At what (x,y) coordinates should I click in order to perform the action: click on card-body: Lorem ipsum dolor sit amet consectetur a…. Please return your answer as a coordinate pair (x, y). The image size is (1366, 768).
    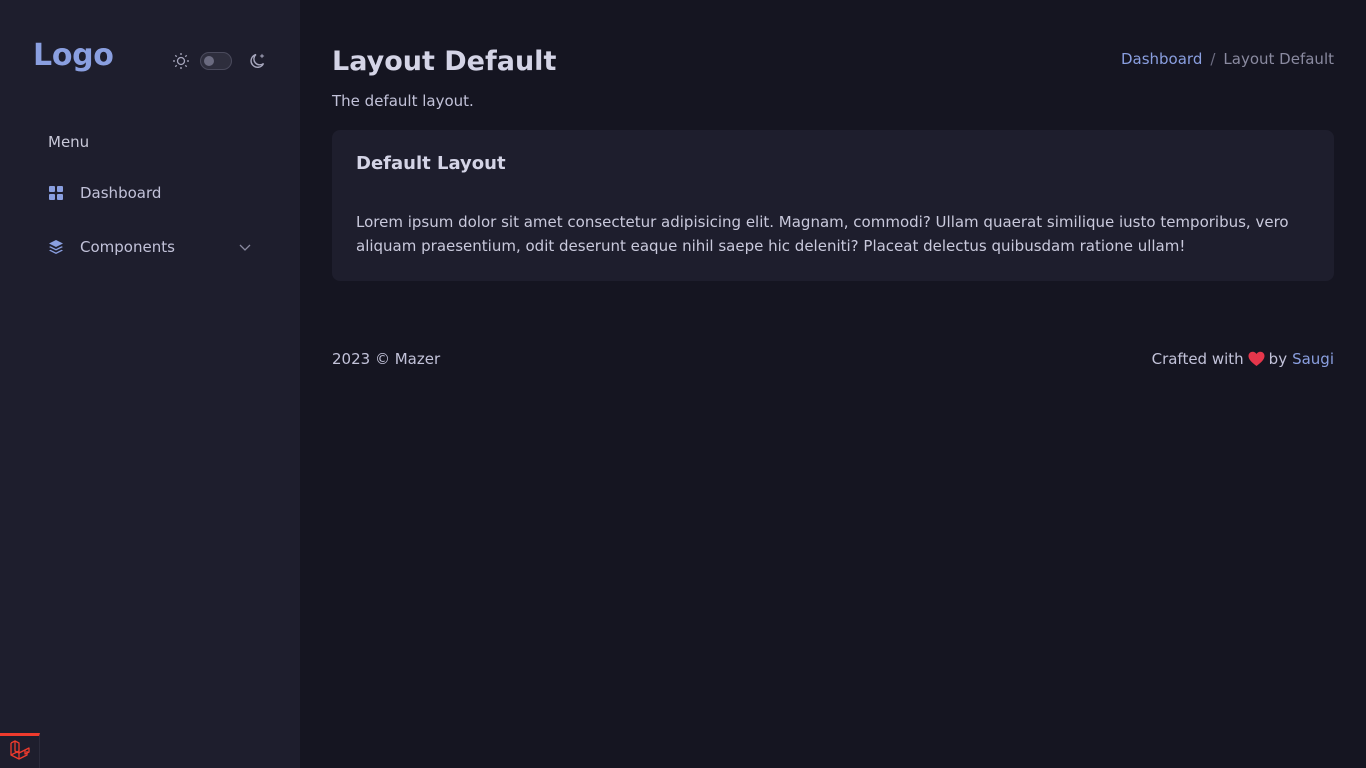
    Looking at the image, I should click on (822, 234).